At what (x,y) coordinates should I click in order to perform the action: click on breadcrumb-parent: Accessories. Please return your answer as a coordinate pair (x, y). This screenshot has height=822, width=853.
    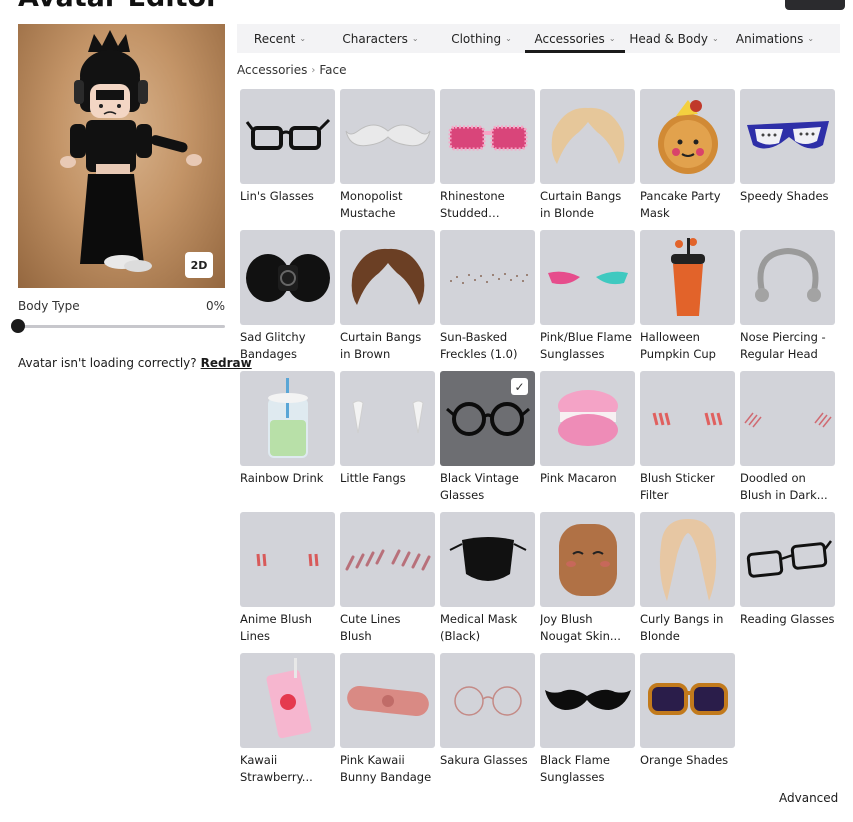
    Looking at the image, I should click on (272, 70).